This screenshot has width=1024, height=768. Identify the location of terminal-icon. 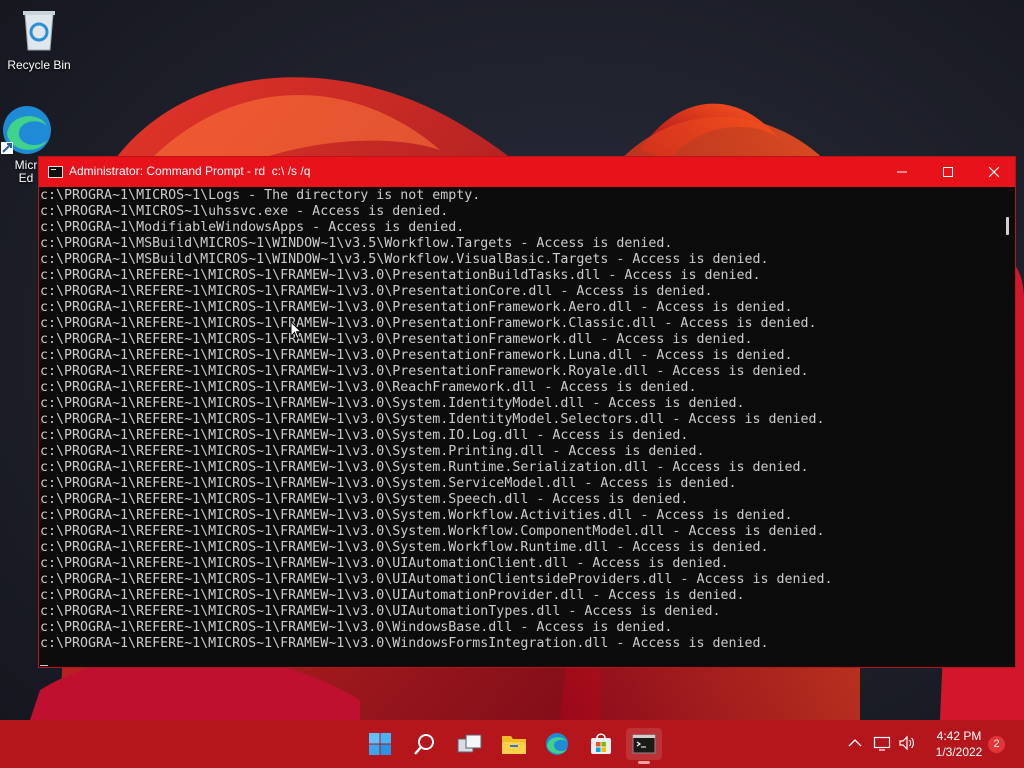
(644, 744).